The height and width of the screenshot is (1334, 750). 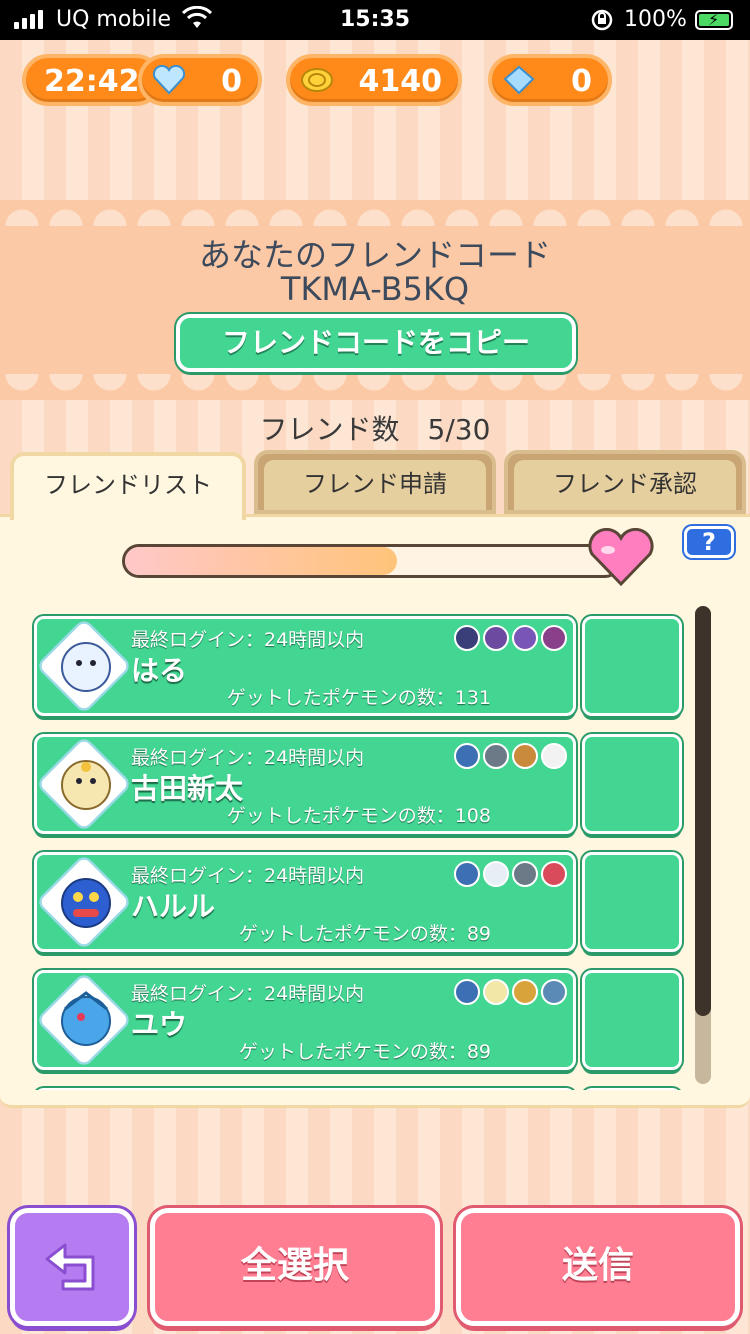 What do you see at coordinates (714, 20) in the screenshot?
I see `battery-icon: ⚡` at bounding box center [714, 20].